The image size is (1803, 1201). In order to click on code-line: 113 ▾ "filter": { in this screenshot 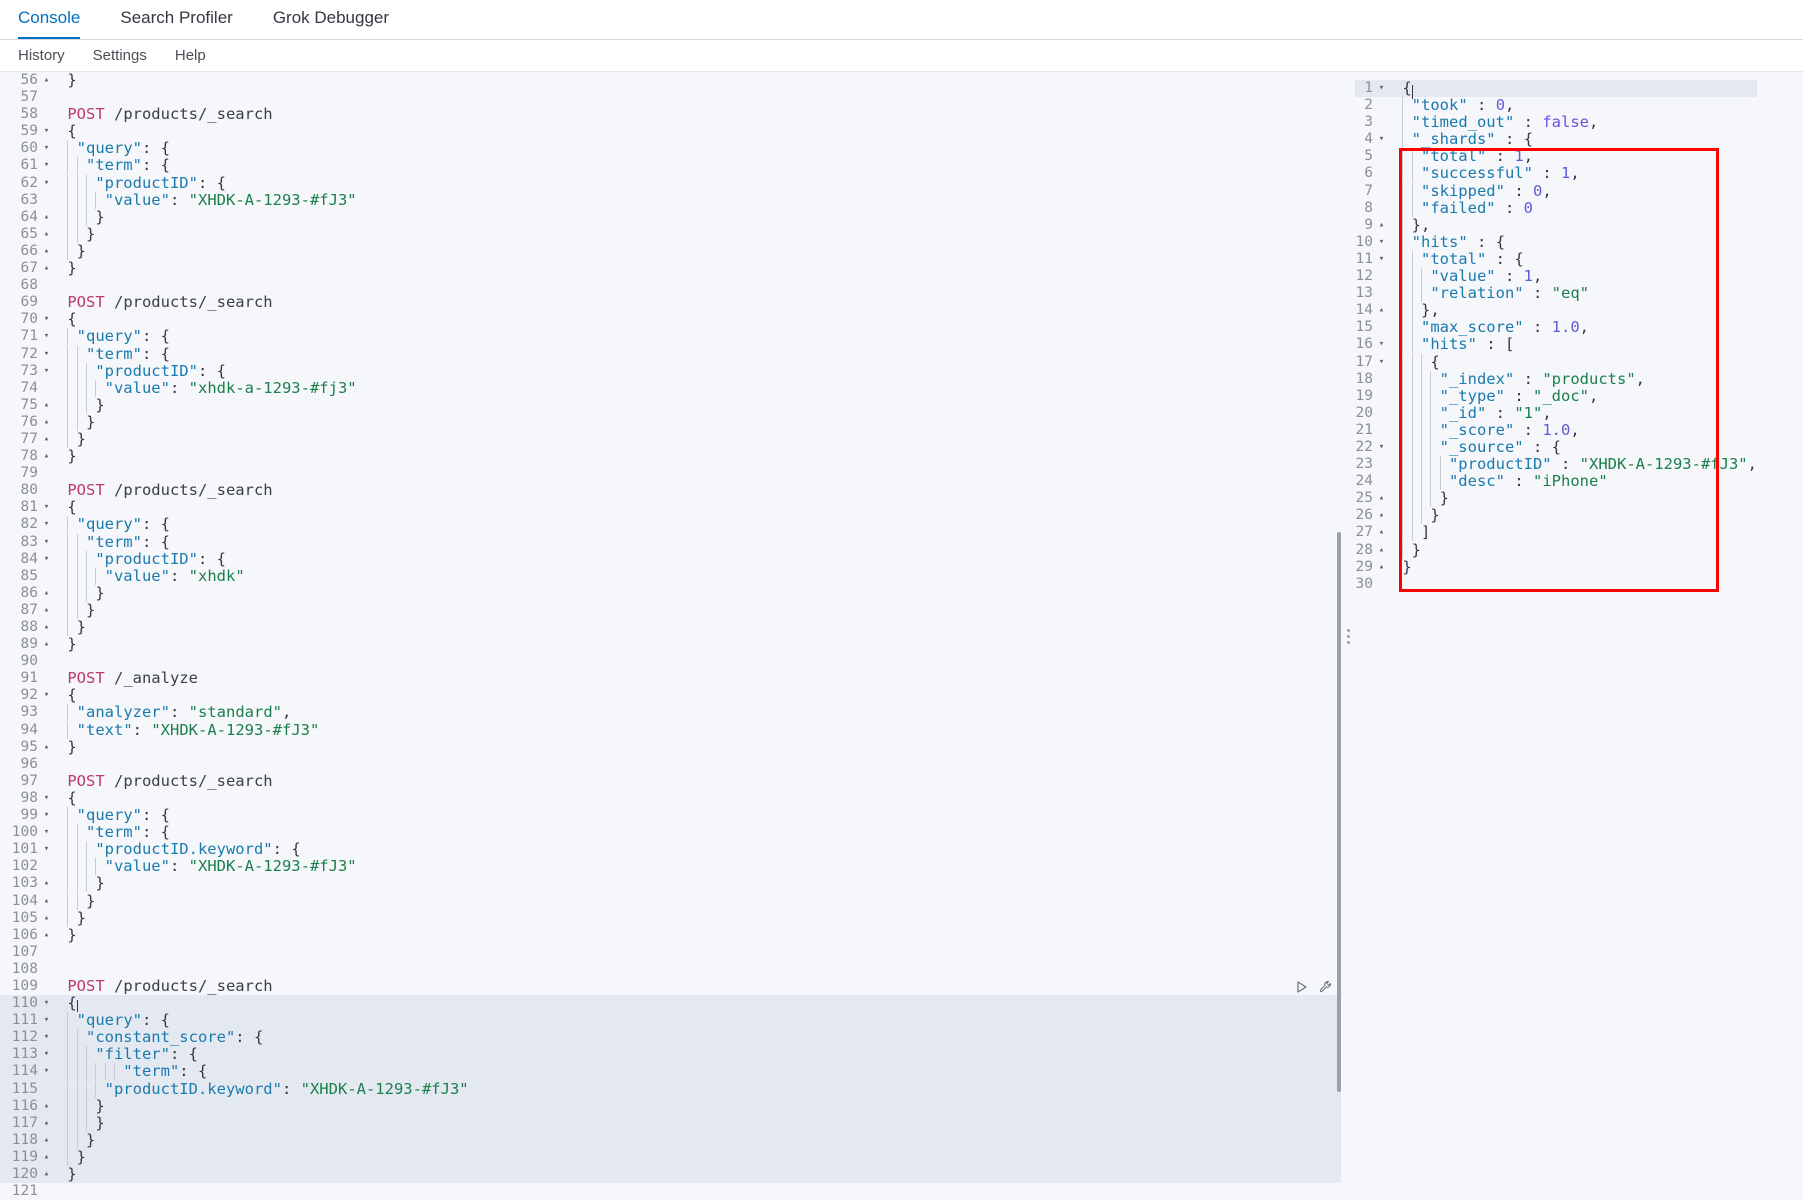, I will do `click(670, 1055)`.